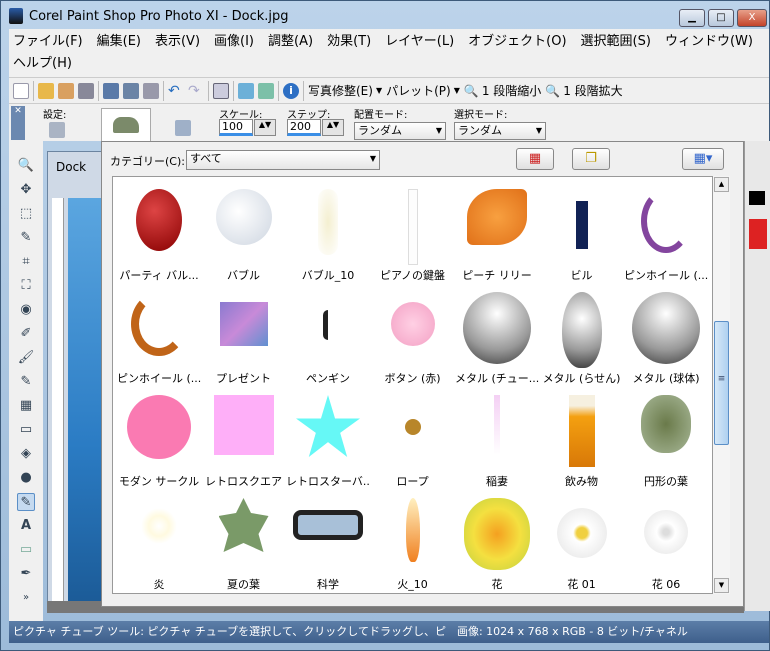  What do you see at coordinates (291, 90) in the screenshot?
I see `info-icon: i` at bounding box center [291, 90].